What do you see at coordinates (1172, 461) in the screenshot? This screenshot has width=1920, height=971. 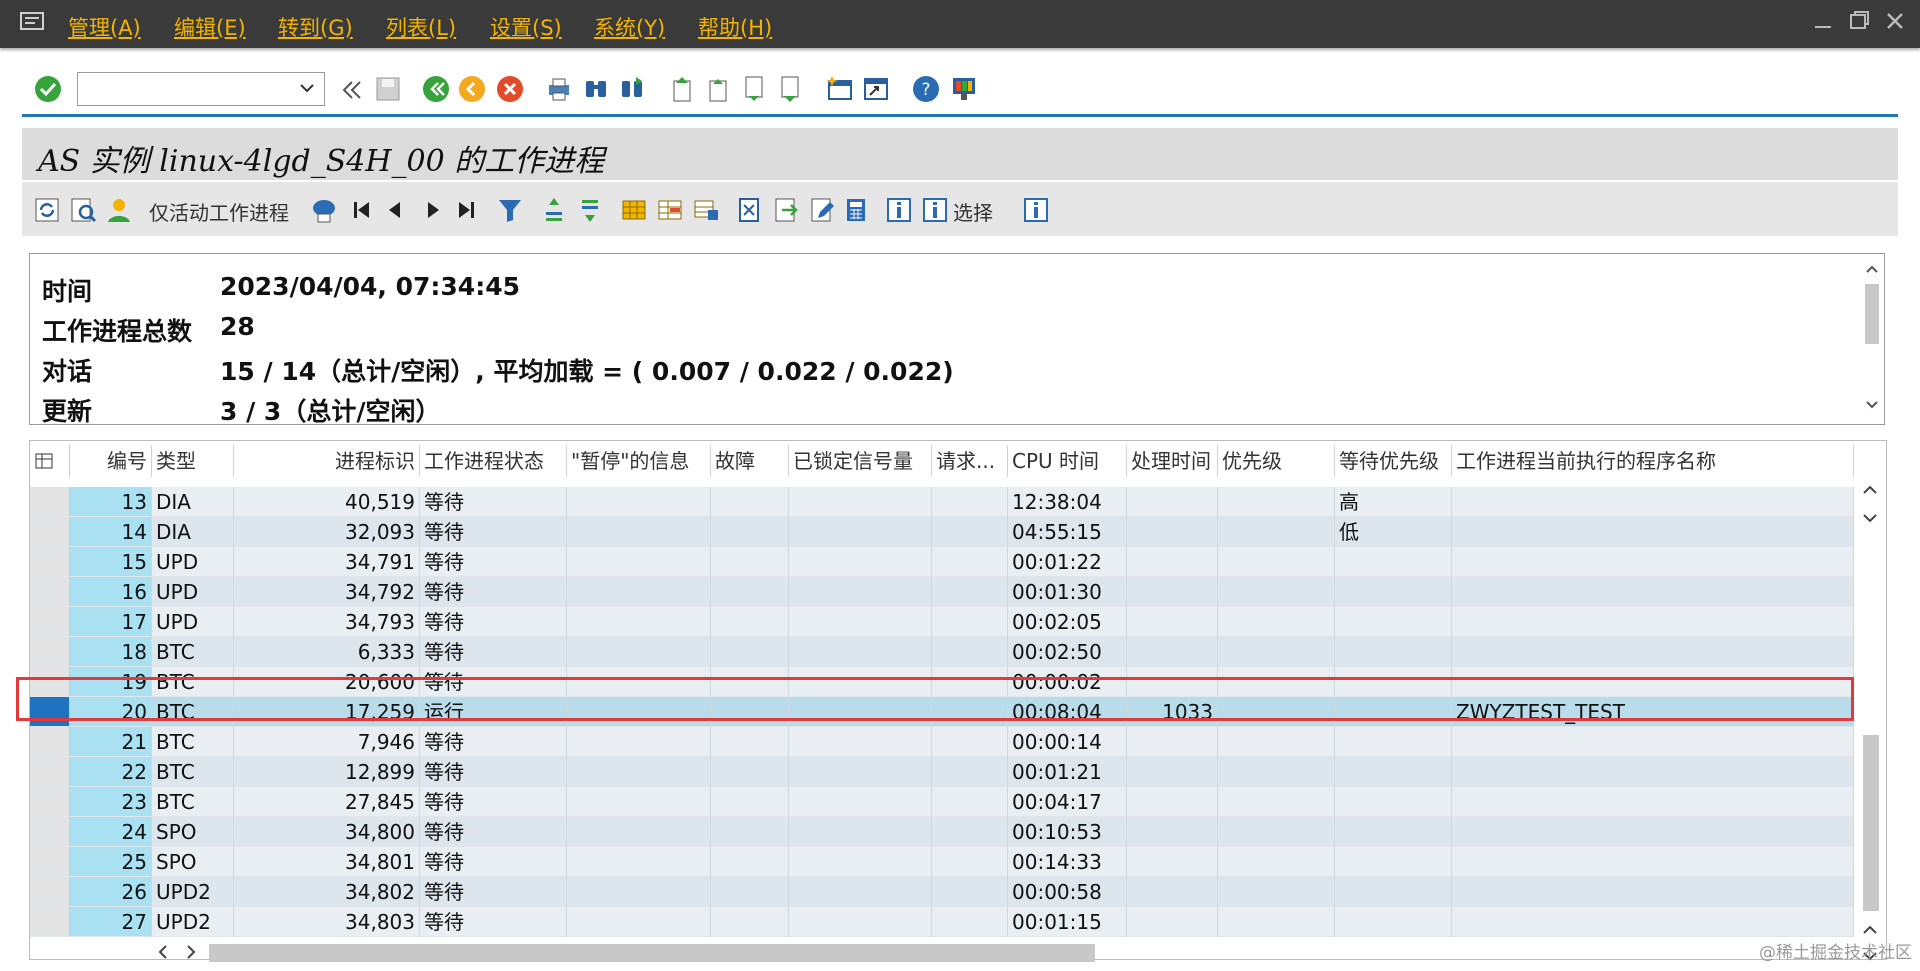 I see `column-header: 处理时间` at bounding box center [1172, 461].